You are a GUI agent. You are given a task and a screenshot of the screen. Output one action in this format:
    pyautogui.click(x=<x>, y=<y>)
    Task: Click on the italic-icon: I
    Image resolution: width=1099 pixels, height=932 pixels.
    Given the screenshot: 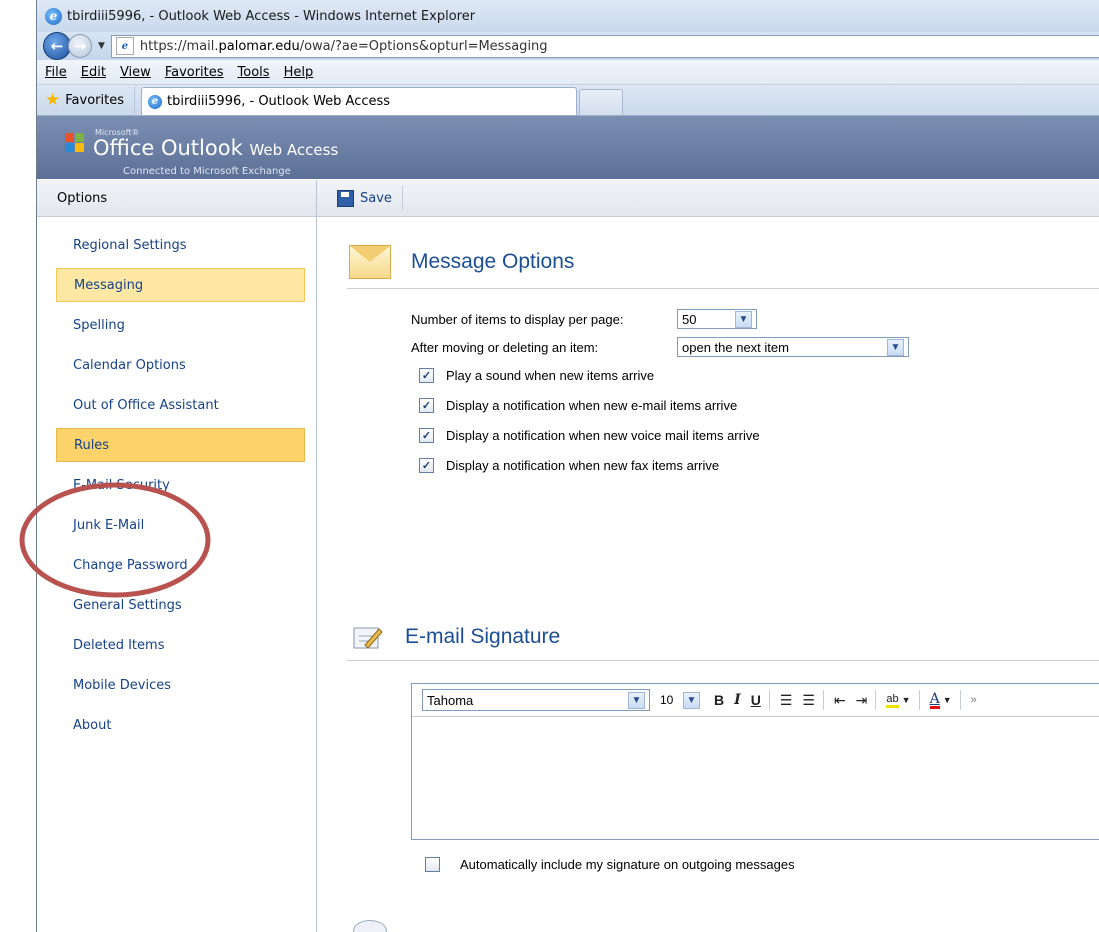 What is the action you would take?
    pyautogui.click(x=737, y=700)
    